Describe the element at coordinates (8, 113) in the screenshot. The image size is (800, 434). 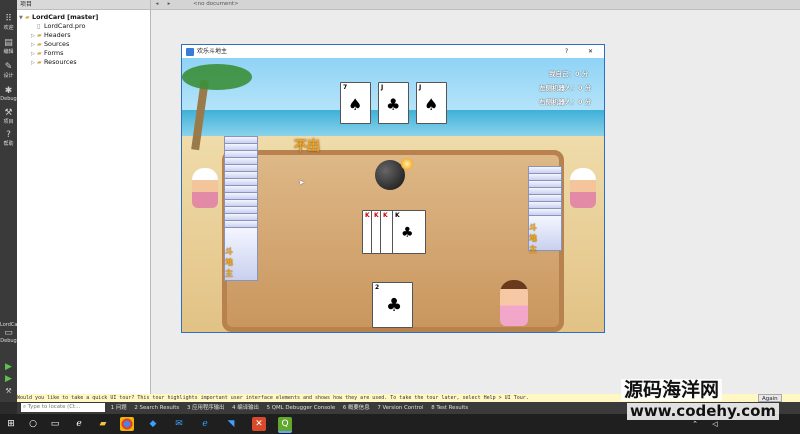
I see `wrench-icon: ⚒` at that location.